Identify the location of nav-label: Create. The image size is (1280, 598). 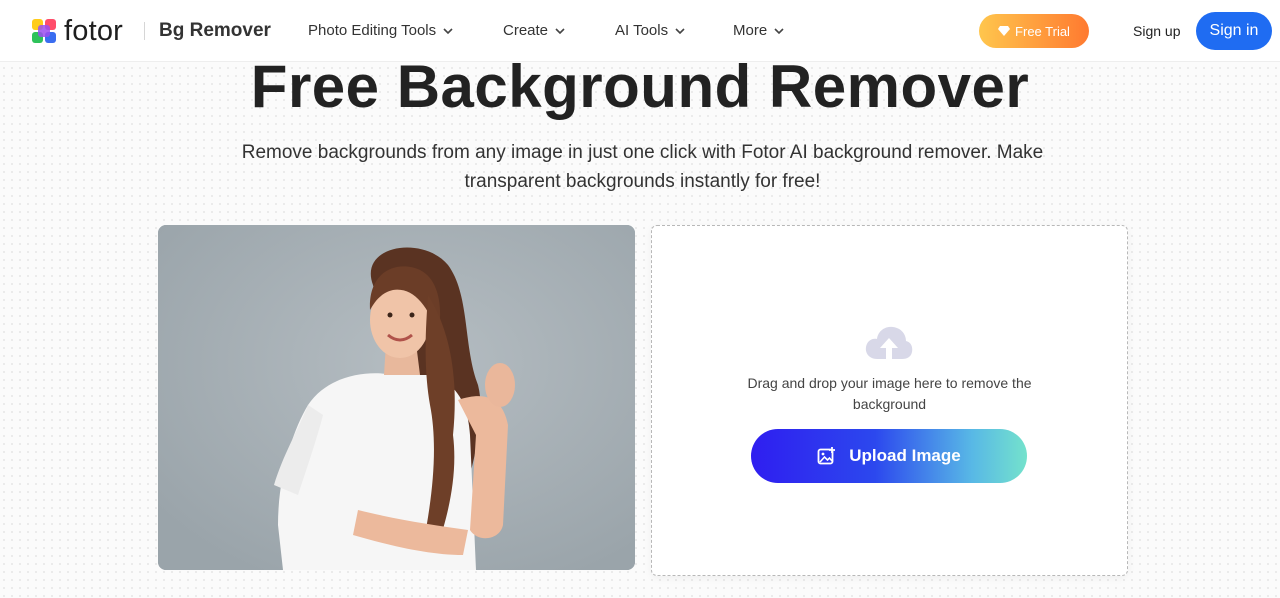
(526, 30).